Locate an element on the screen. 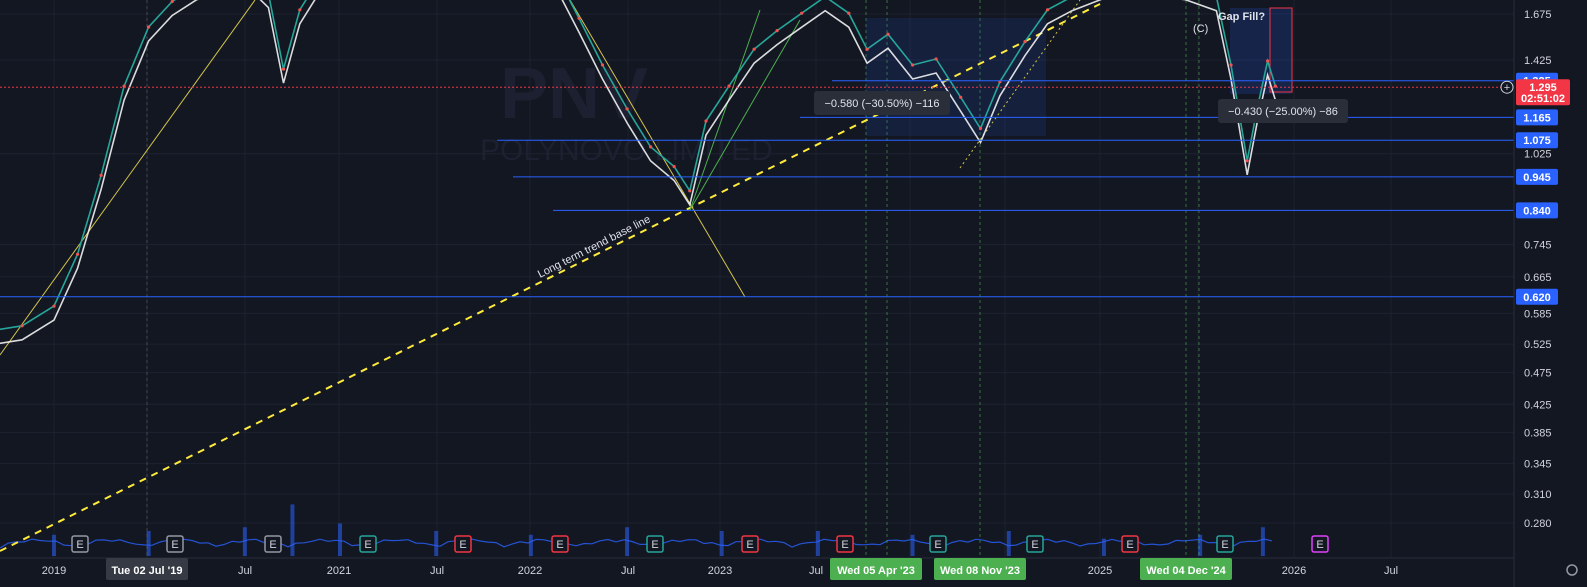 The height and width of the screenshot is (587, 1587). y-tick-label: 0.525 is located at coordinates (1538, 345).